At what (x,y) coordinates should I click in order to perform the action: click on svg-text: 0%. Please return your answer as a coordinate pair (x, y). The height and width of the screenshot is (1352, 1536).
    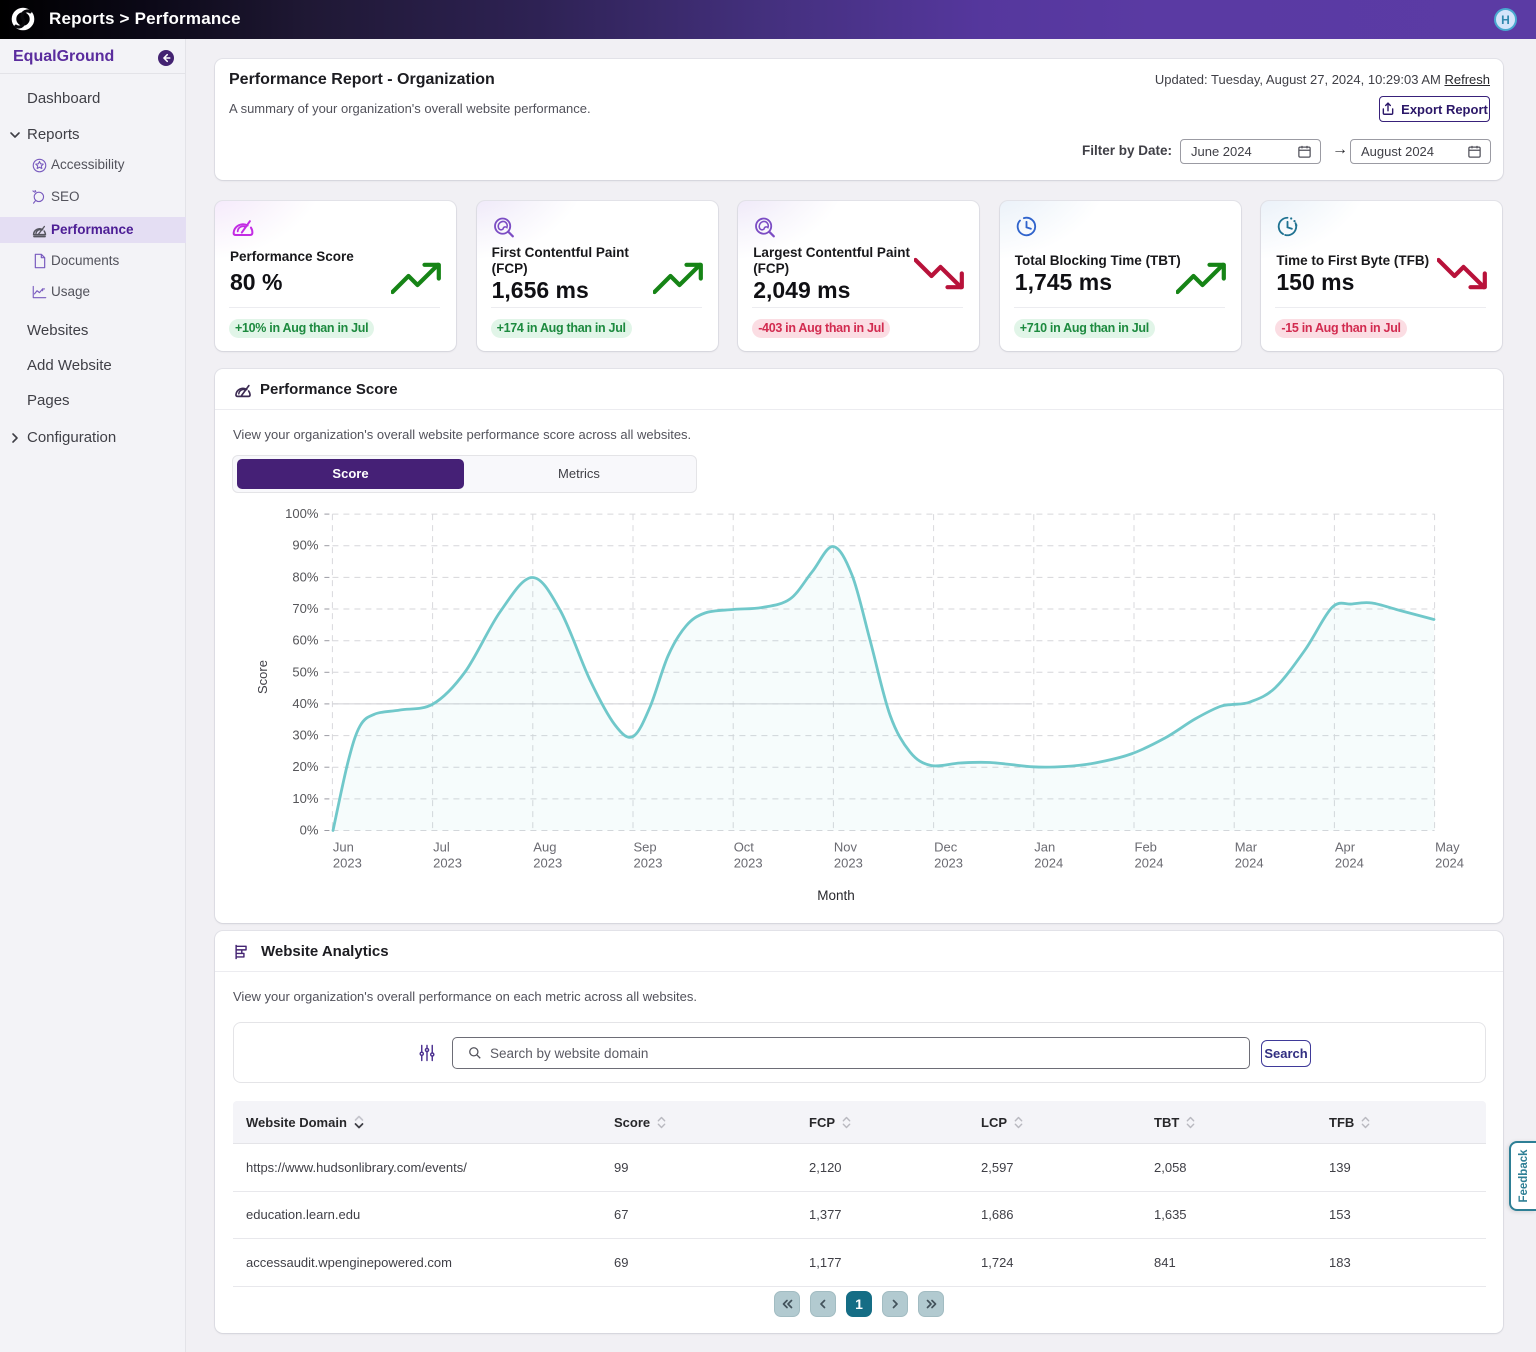
    Looking at the image, I should click on (309, 830).